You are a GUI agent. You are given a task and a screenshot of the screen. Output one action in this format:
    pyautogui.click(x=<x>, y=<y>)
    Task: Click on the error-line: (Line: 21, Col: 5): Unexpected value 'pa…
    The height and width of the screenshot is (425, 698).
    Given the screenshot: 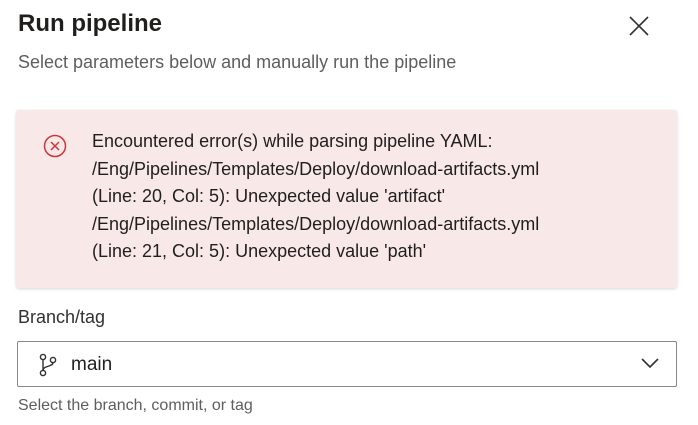 What is the action you would take?
    pyautogui.click(x=259, y=251)
    